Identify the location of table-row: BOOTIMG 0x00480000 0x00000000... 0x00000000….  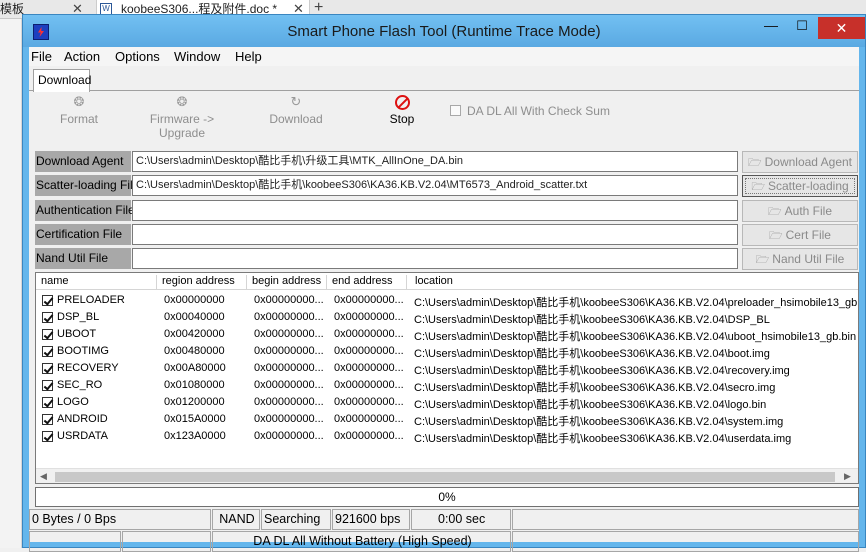
(447, 351).